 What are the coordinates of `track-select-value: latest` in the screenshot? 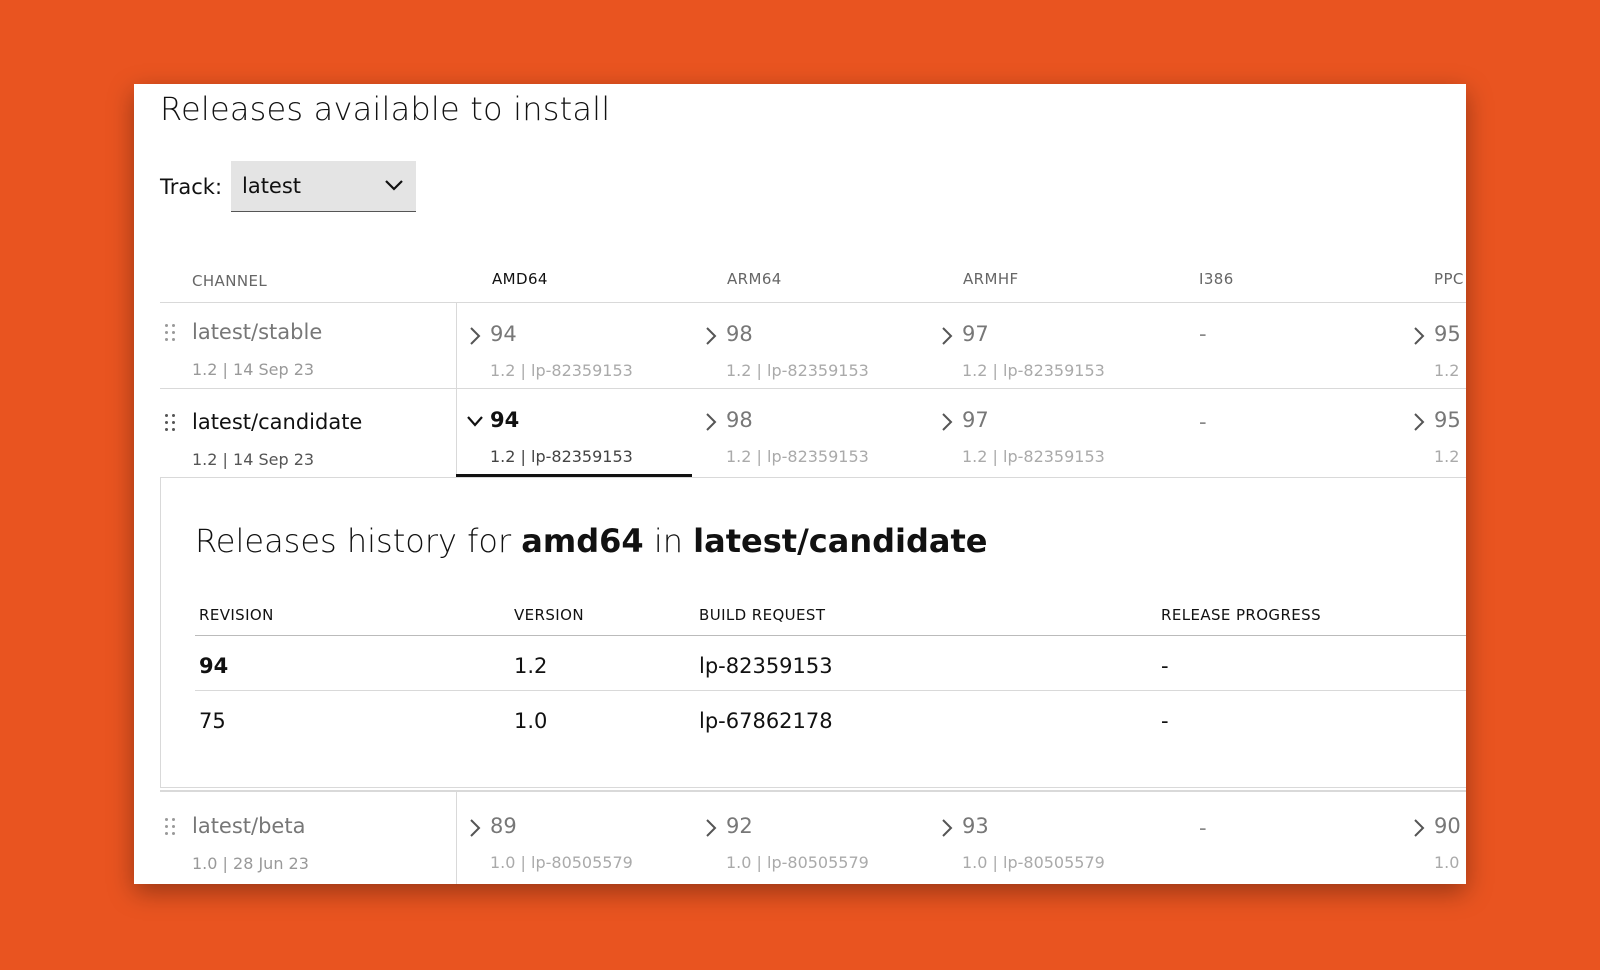 It's located at (272, 186).